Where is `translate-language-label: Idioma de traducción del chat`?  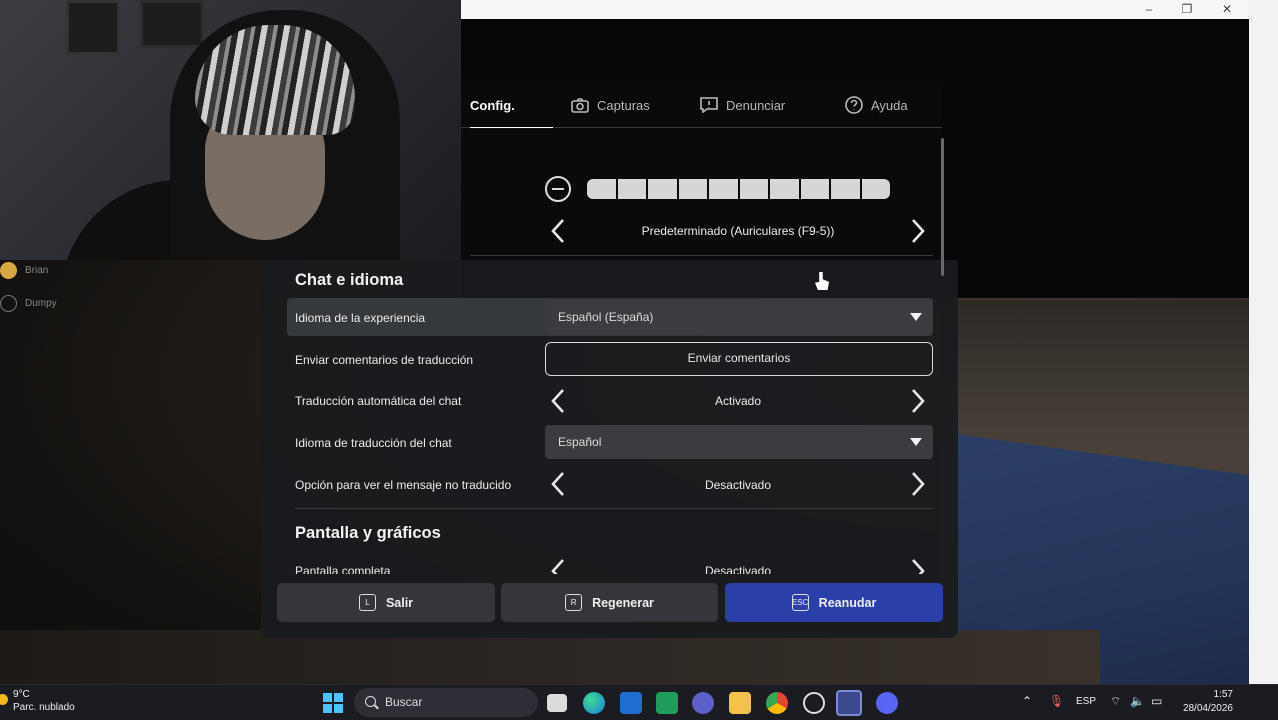 translate-language-label: Idioma de traducción del chat is located at coordinates (373, 443).